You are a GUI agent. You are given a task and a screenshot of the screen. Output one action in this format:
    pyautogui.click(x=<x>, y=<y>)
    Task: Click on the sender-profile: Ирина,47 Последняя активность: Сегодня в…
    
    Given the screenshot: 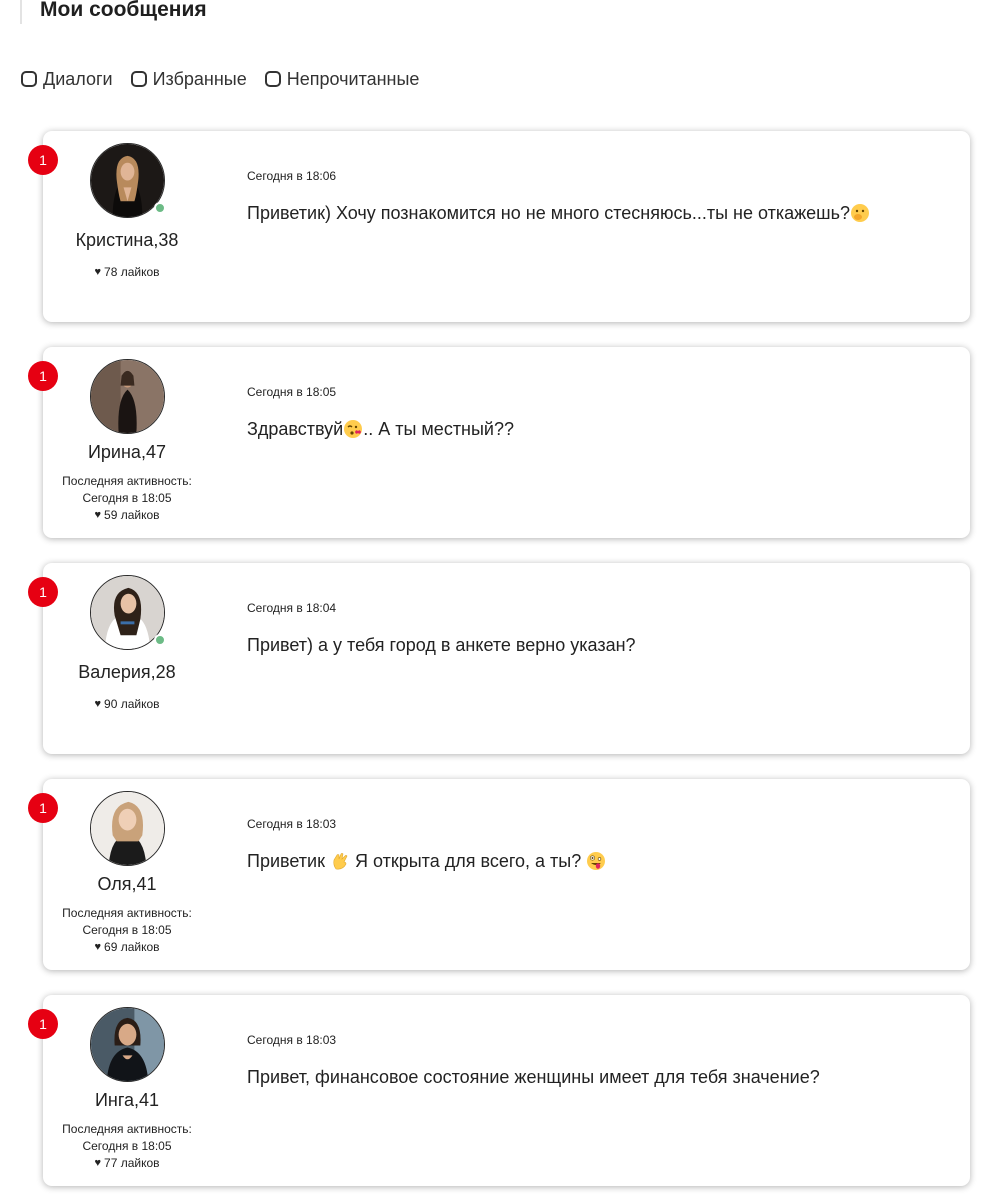 What is the action you would take?
    pyautogui.click(x=127, y=435)
    